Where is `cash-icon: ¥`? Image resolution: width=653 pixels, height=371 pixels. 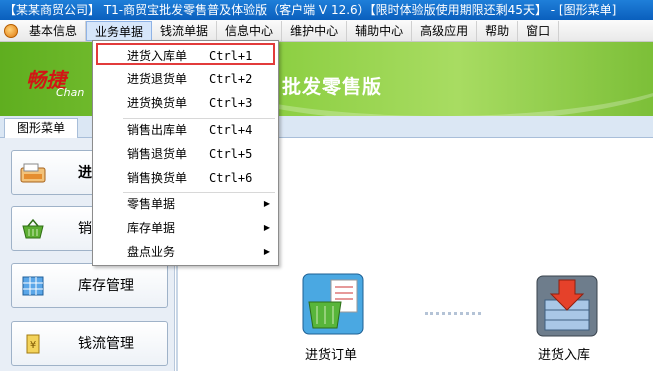 cash-icon: ¥ is located at coordinates (33, 344).